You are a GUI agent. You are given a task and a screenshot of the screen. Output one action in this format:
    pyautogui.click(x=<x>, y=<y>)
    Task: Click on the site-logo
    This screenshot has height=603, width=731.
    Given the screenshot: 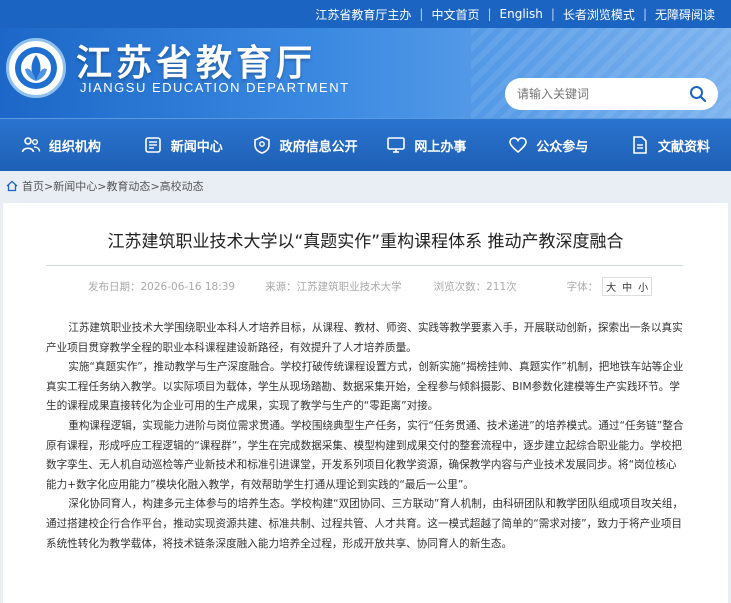 What is the action you would take?
    pyautogui.click(x=36, y=68)
    